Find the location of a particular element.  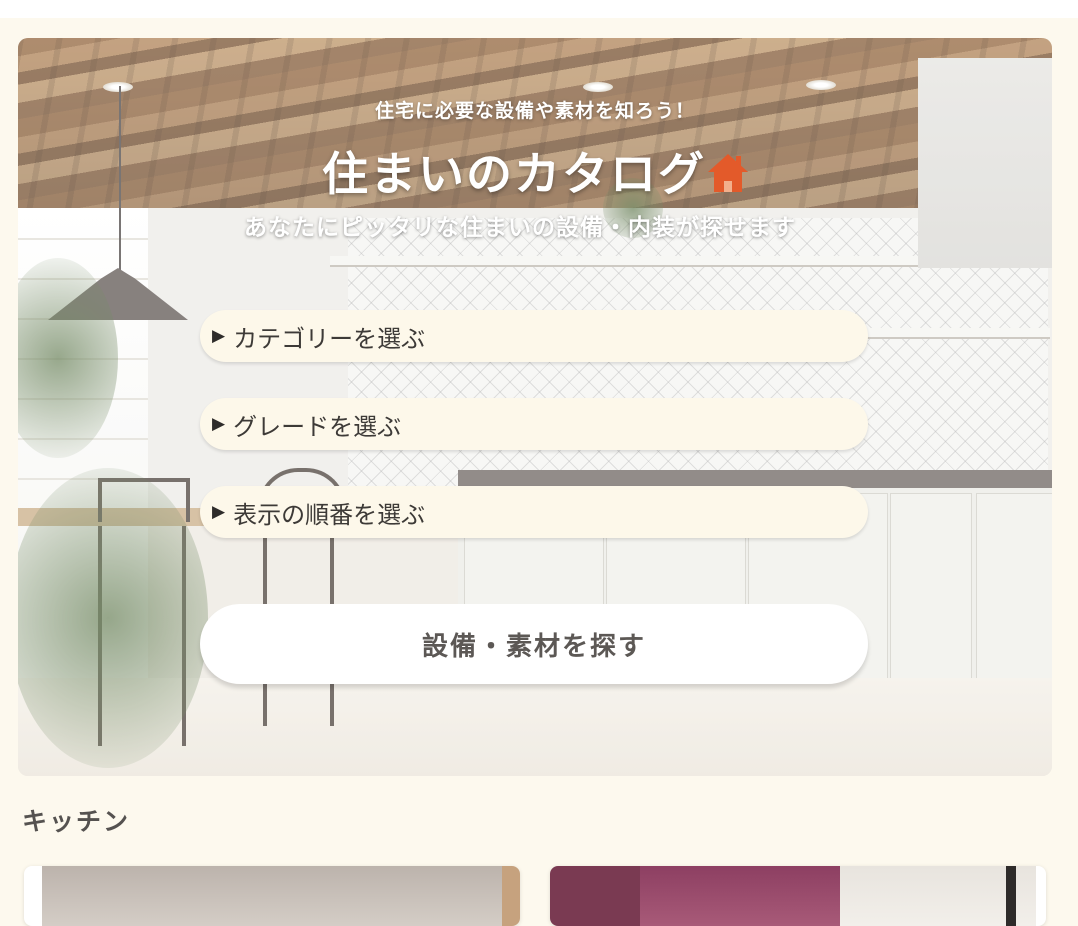

house-icon is located at coordinates (728, 173).